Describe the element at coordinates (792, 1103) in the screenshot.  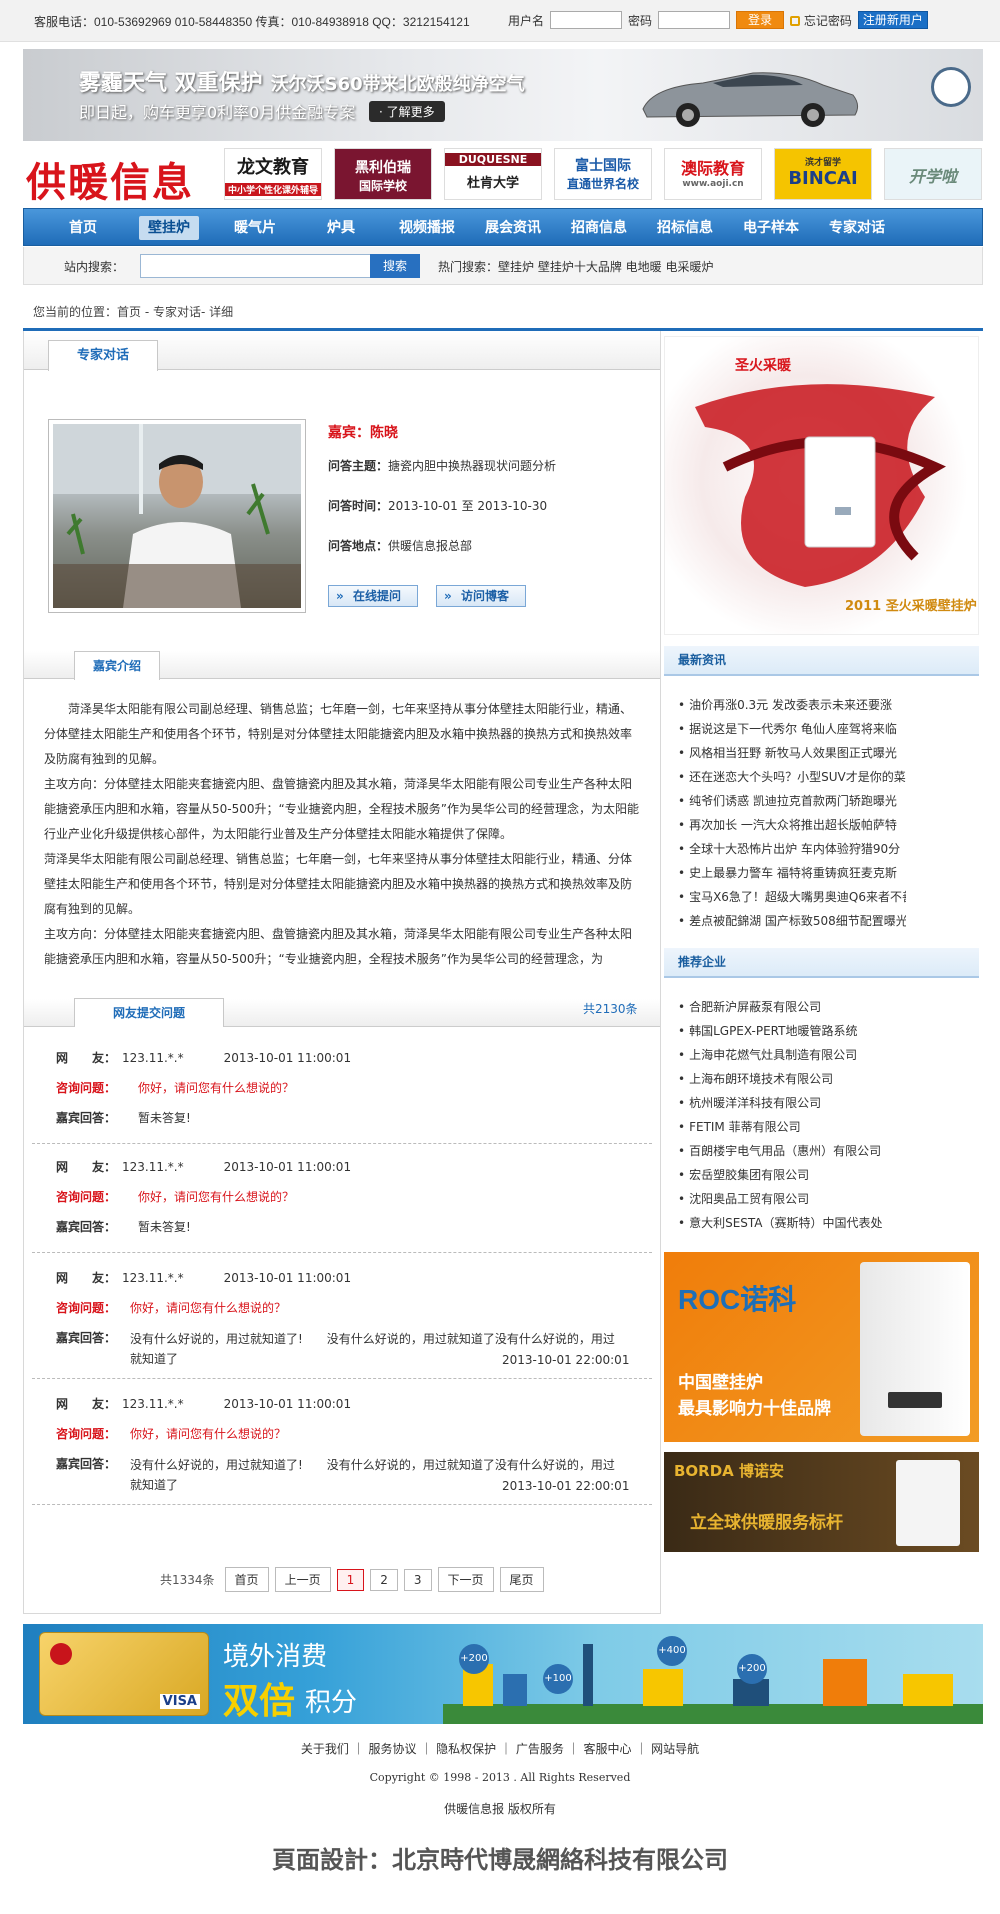
I see `enterprise-item: 杭州暖洋洋科技有限公司` at that location.